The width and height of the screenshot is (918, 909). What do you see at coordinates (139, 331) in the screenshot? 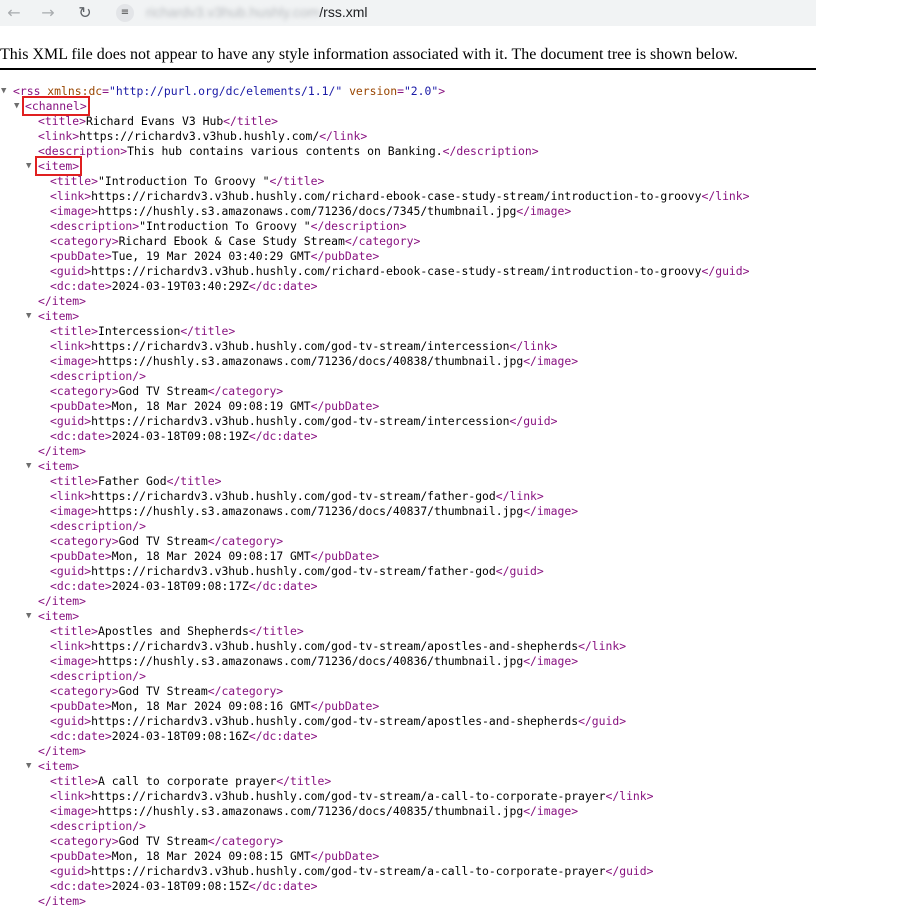
I see `item-title: Intercession` at bounding box center [139, 331].